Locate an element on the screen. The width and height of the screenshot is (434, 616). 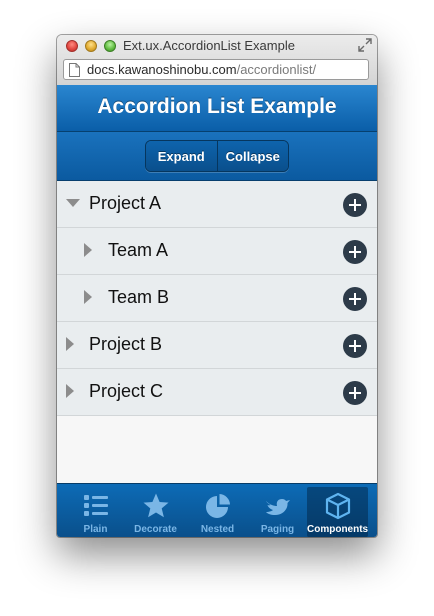
tab-bar: Plain Decorate Nested Paging Components is located at coordinates (217, 510).